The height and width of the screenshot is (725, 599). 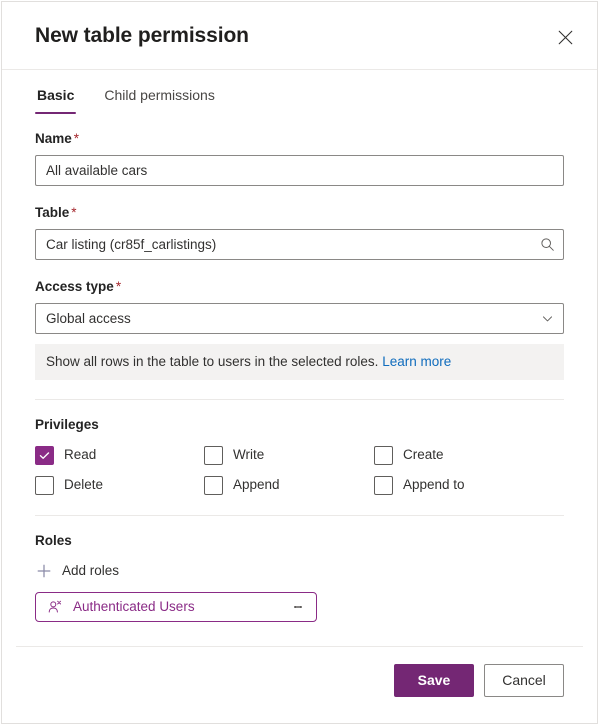 I want to click on dialog-footer: Save Cancel, so click(x=299, y=684).